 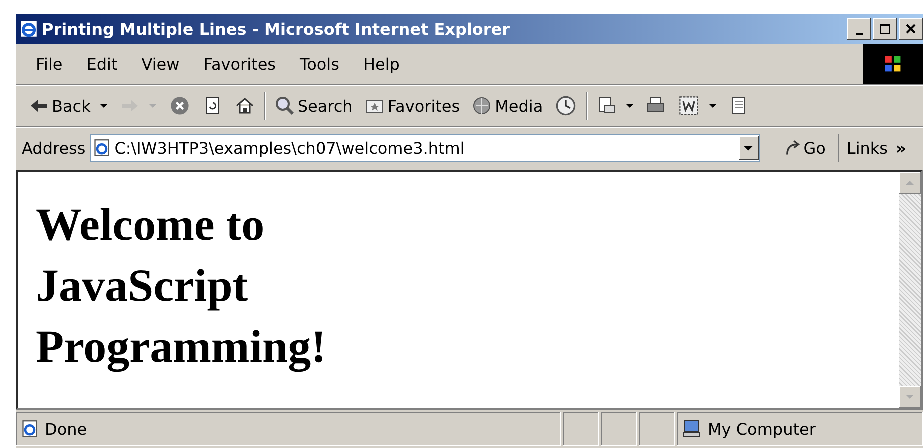 What do you see at coordinates (425, 148) in the screenshot?
I see `address-field: C:\IW3HTP3\examples\ch07\welcome3.html` at bounding box center [425, 148].